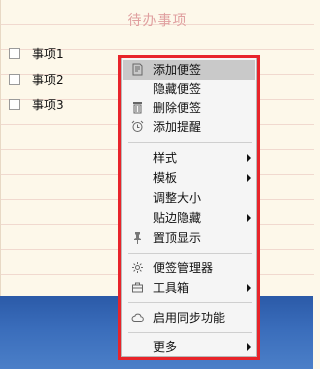 The width and height of the screenshot is (320, 369). I want to click on pin-icon, so click(137, 237).